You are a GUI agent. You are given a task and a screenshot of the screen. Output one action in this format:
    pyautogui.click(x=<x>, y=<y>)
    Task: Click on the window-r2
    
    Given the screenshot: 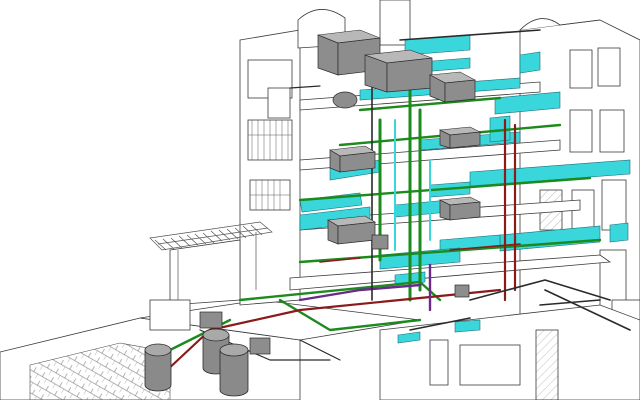 What is the action you would take?
    pyautogui.click(x=609, y=67)
    